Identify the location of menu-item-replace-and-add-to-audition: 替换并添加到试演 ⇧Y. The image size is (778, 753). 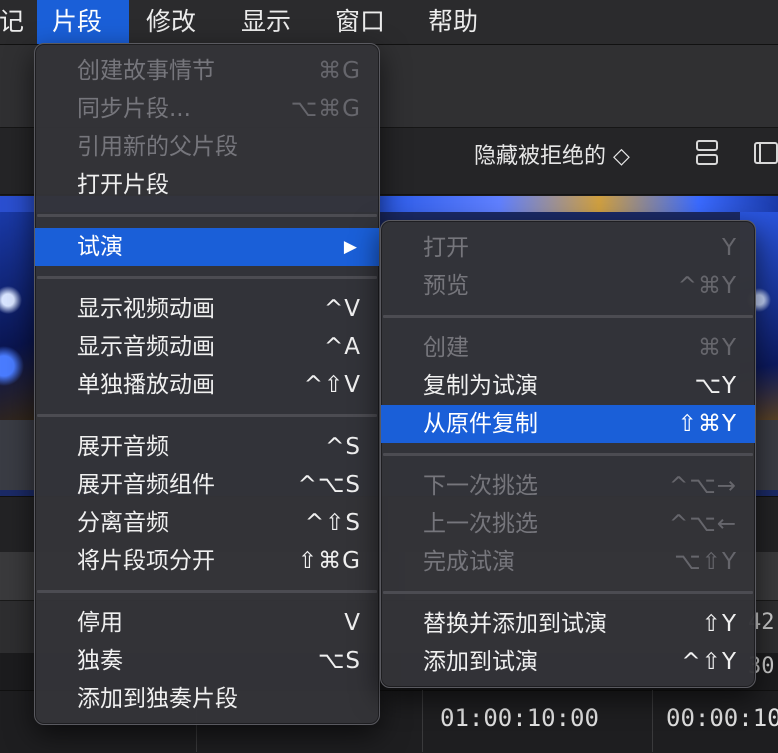
(568, 624).